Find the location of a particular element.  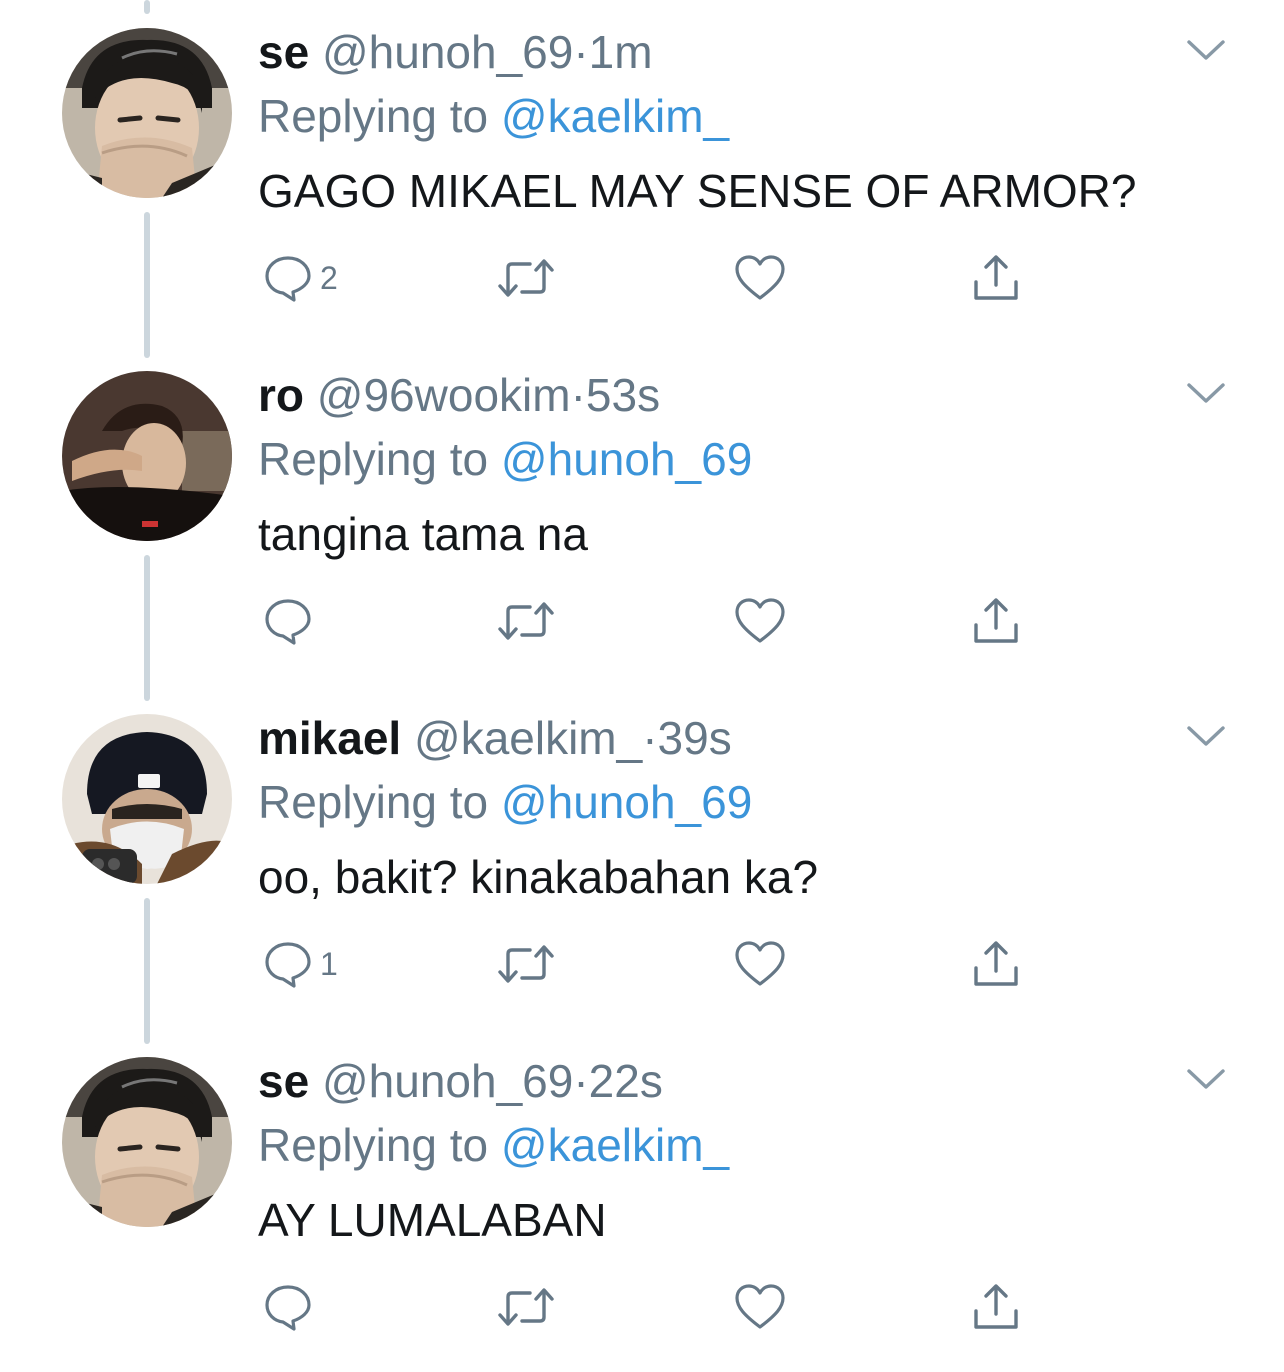

timestamp: 22s is located at coordinates (626, 1081).